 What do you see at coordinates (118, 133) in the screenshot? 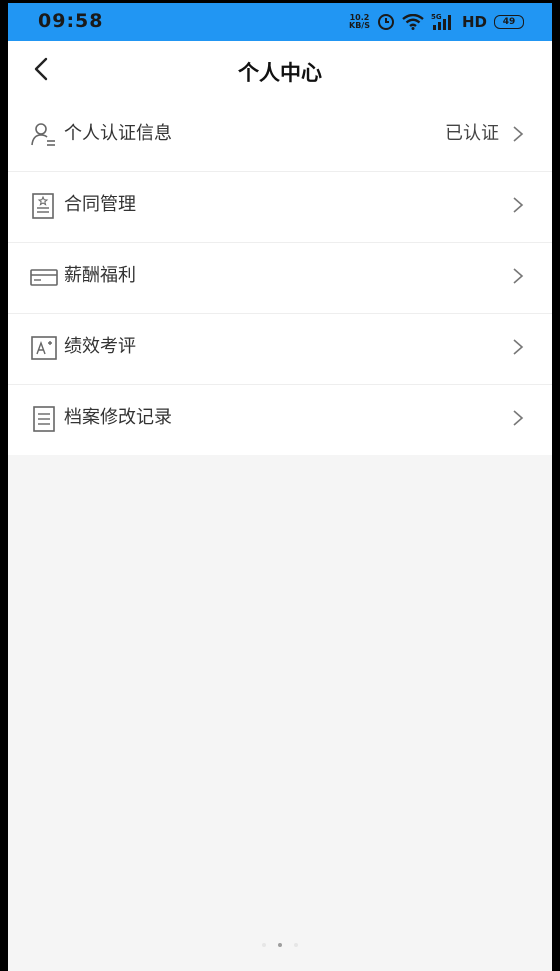
I see `menu-item-label: 个人认证信息` at bounding box center [118, 133].